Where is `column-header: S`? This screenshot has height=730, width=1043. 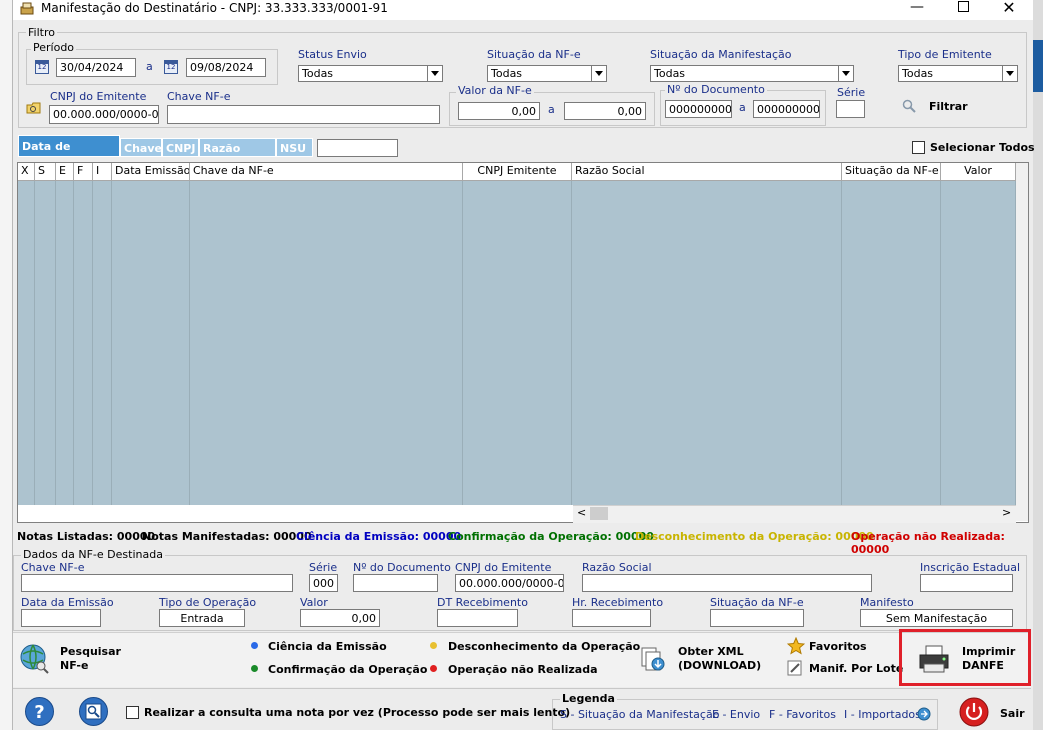 column-header: S is located at coordinates (45, 172).